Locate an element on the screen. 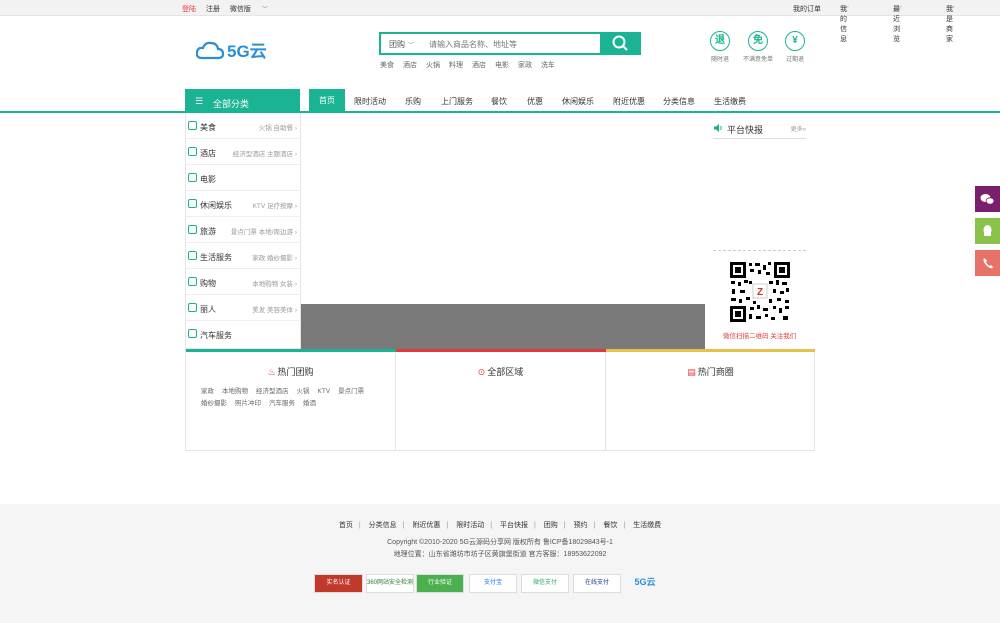 Image resolution: width=1000 pixels, height=623 pixels. car-icon is located at coordinates (192, 333).